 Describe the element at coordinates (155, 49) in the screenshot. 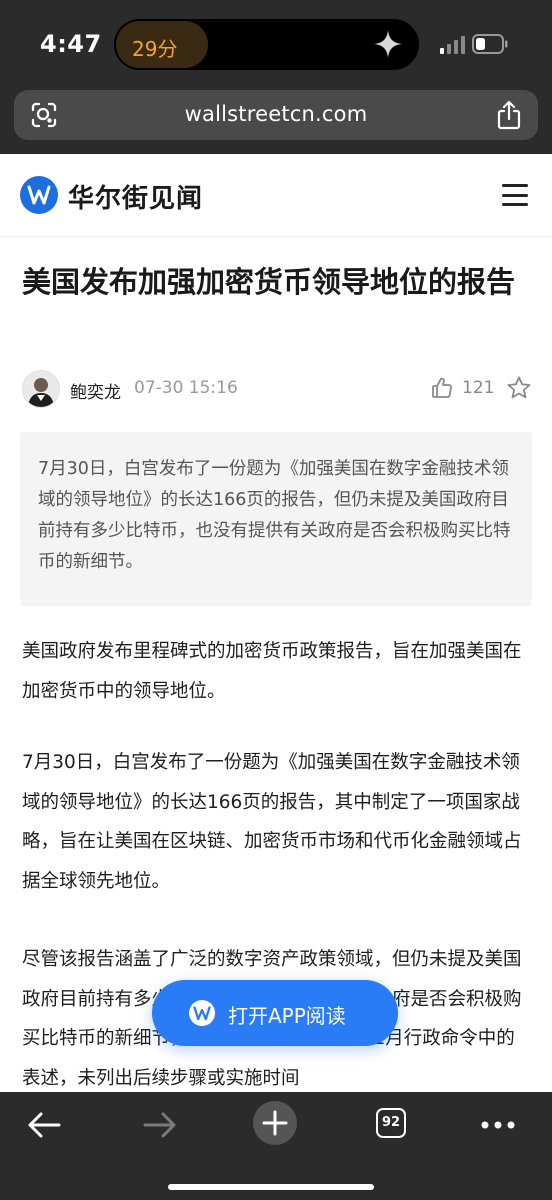

I see `timer-label: 29分` at that location.